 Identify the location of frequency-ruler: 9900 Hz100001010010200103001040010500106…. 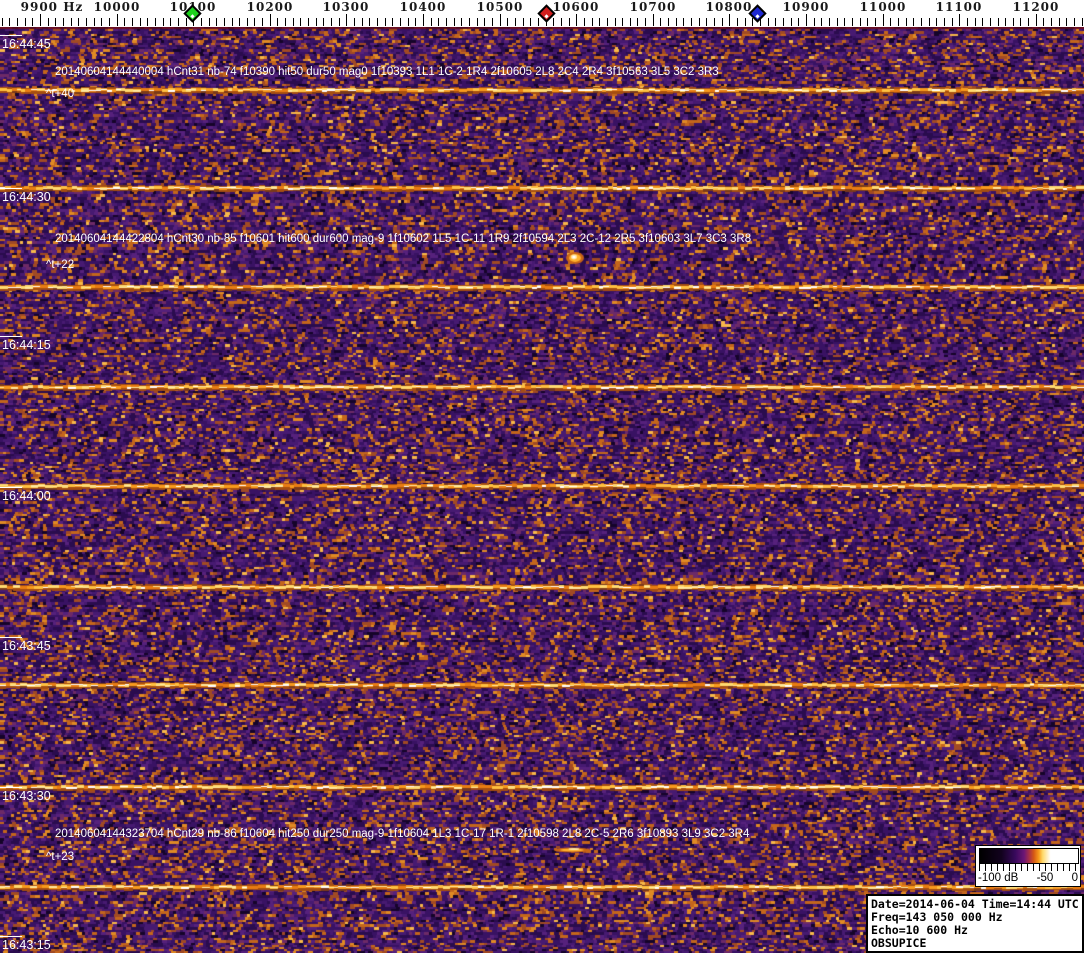
(542, 13).